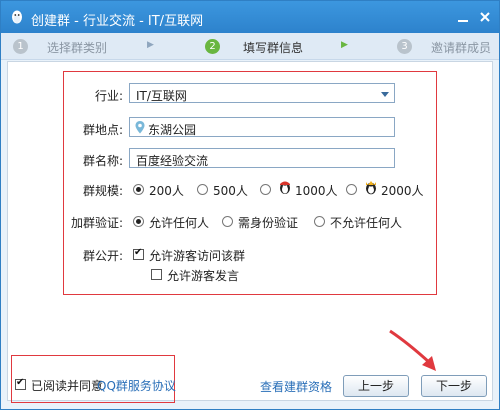 The image size is (500, 410). What do you see at coordinates (140, 127) in the screenshot?
I see `map-pin-icon` at bounding box center [140, 127].